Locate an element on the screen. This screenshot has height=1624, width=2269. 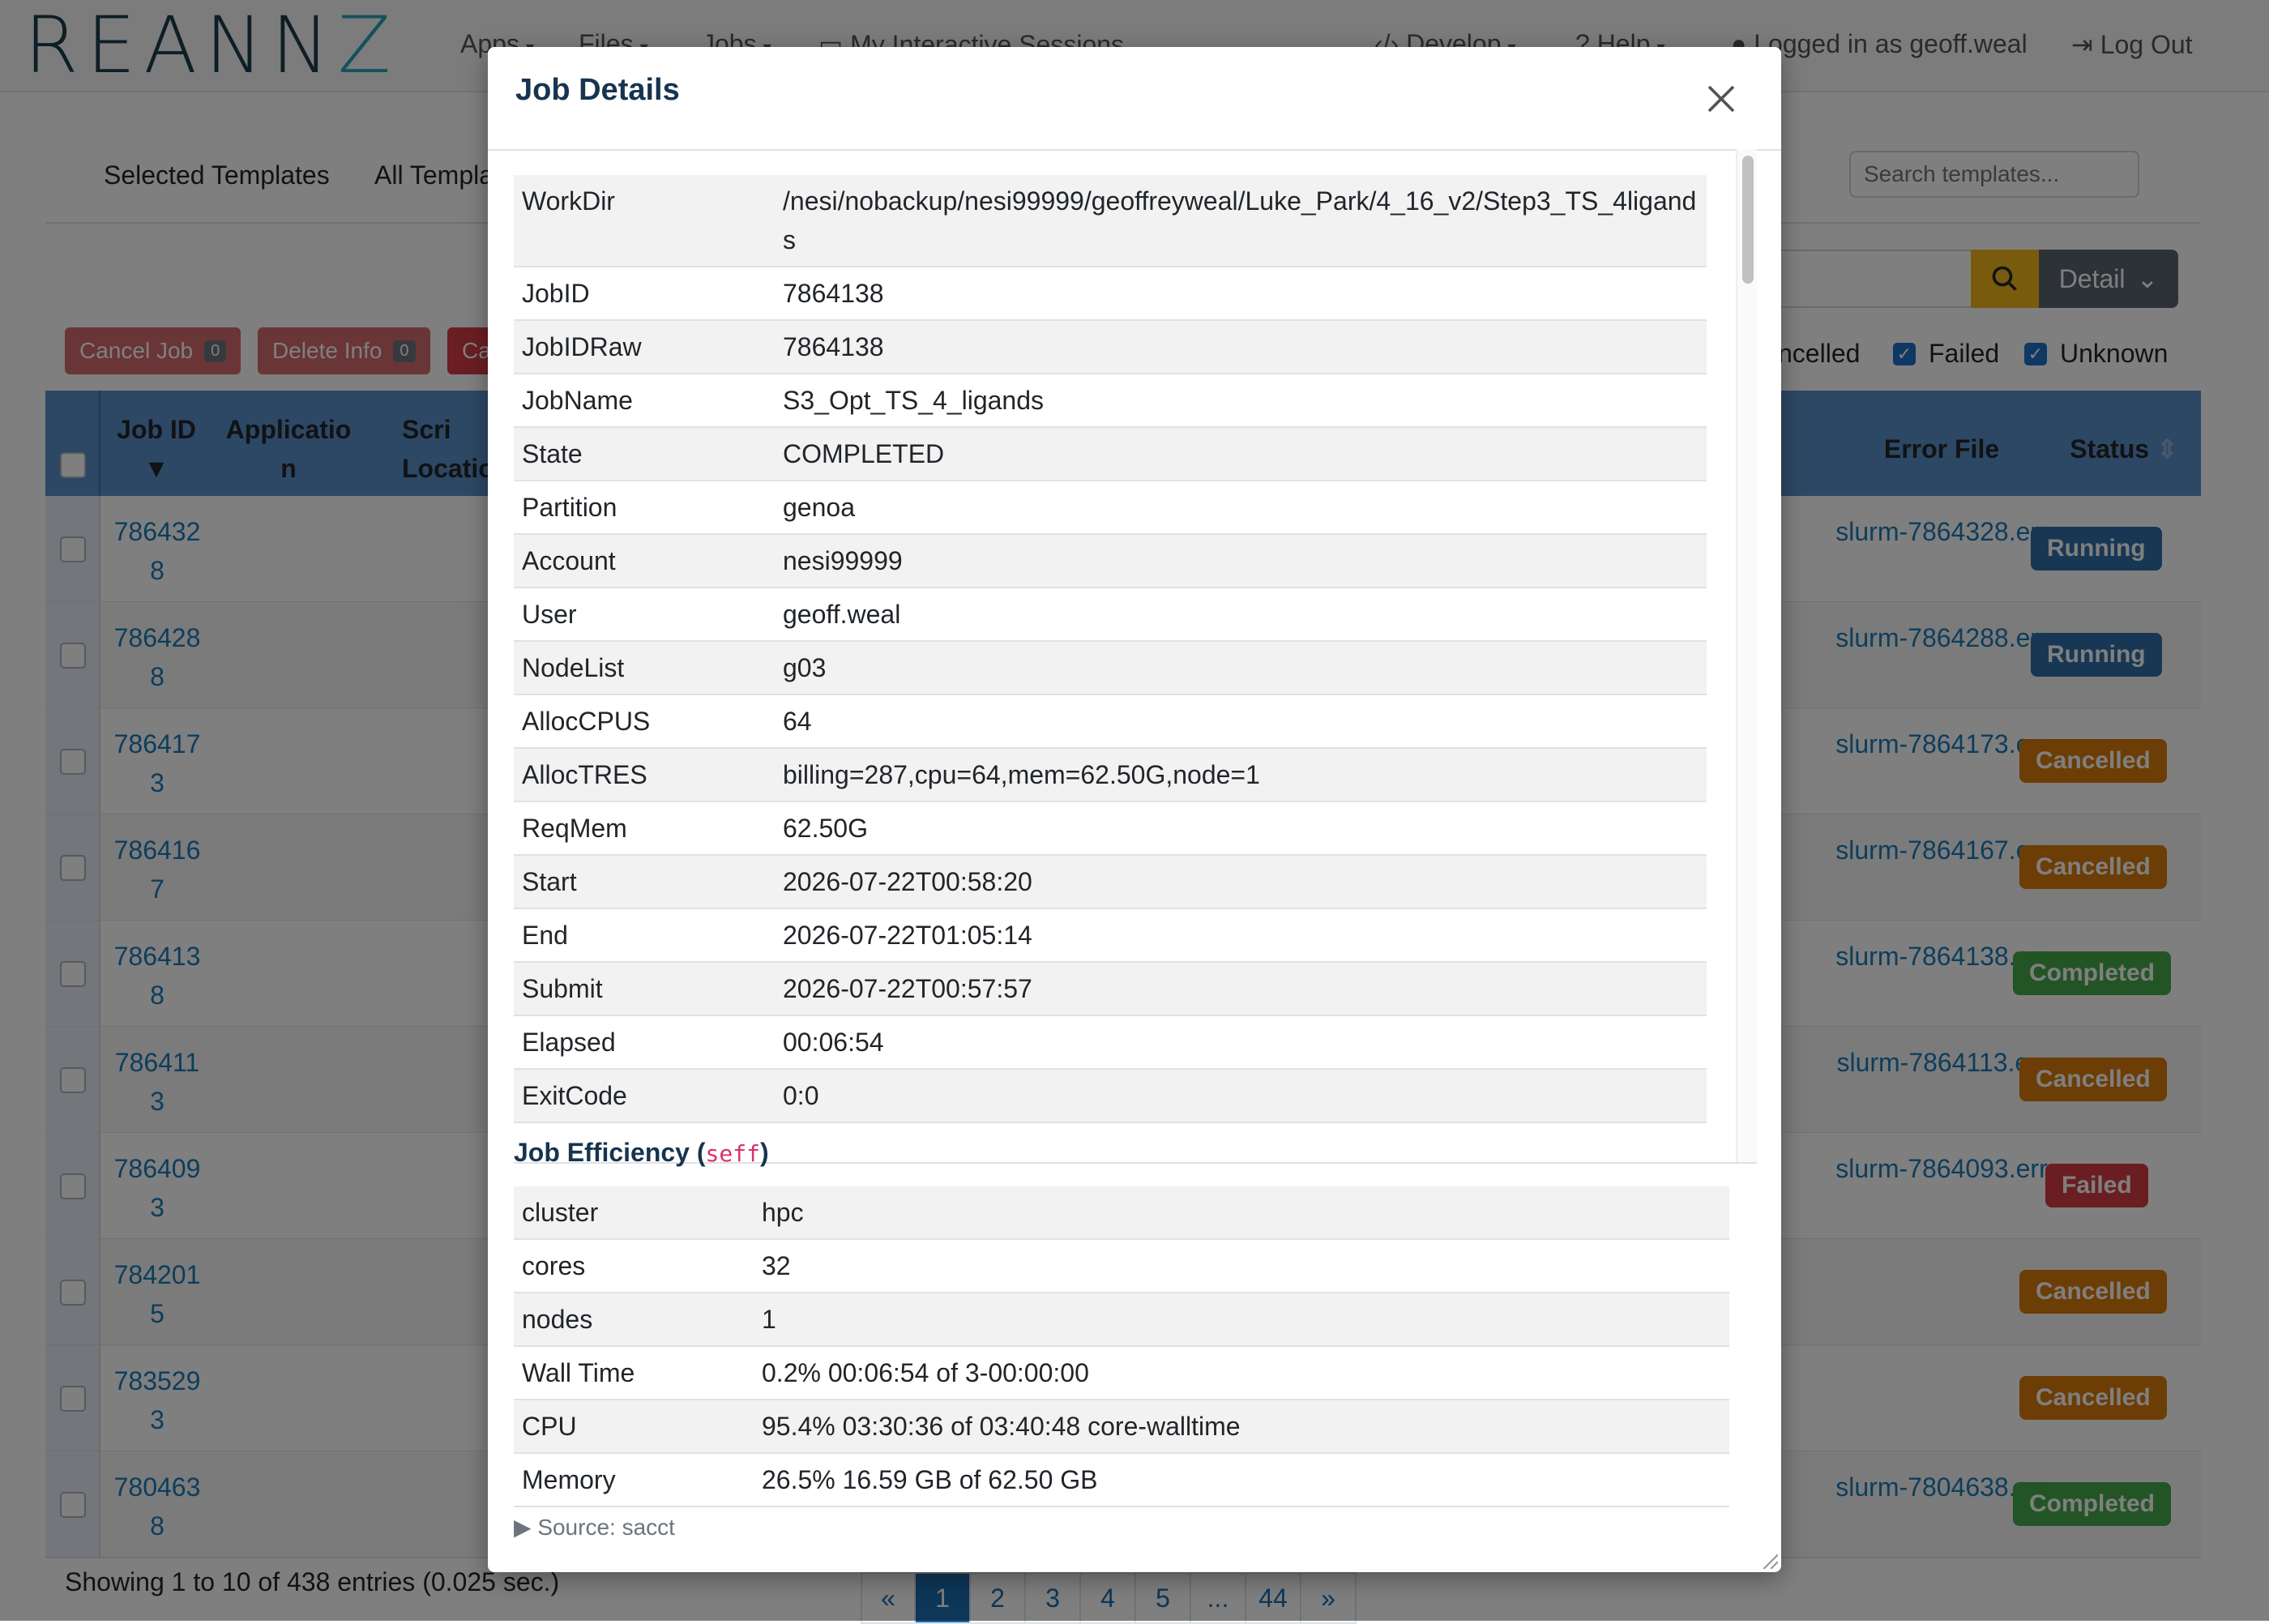
close-icon is located at coordinates (1721, 99).